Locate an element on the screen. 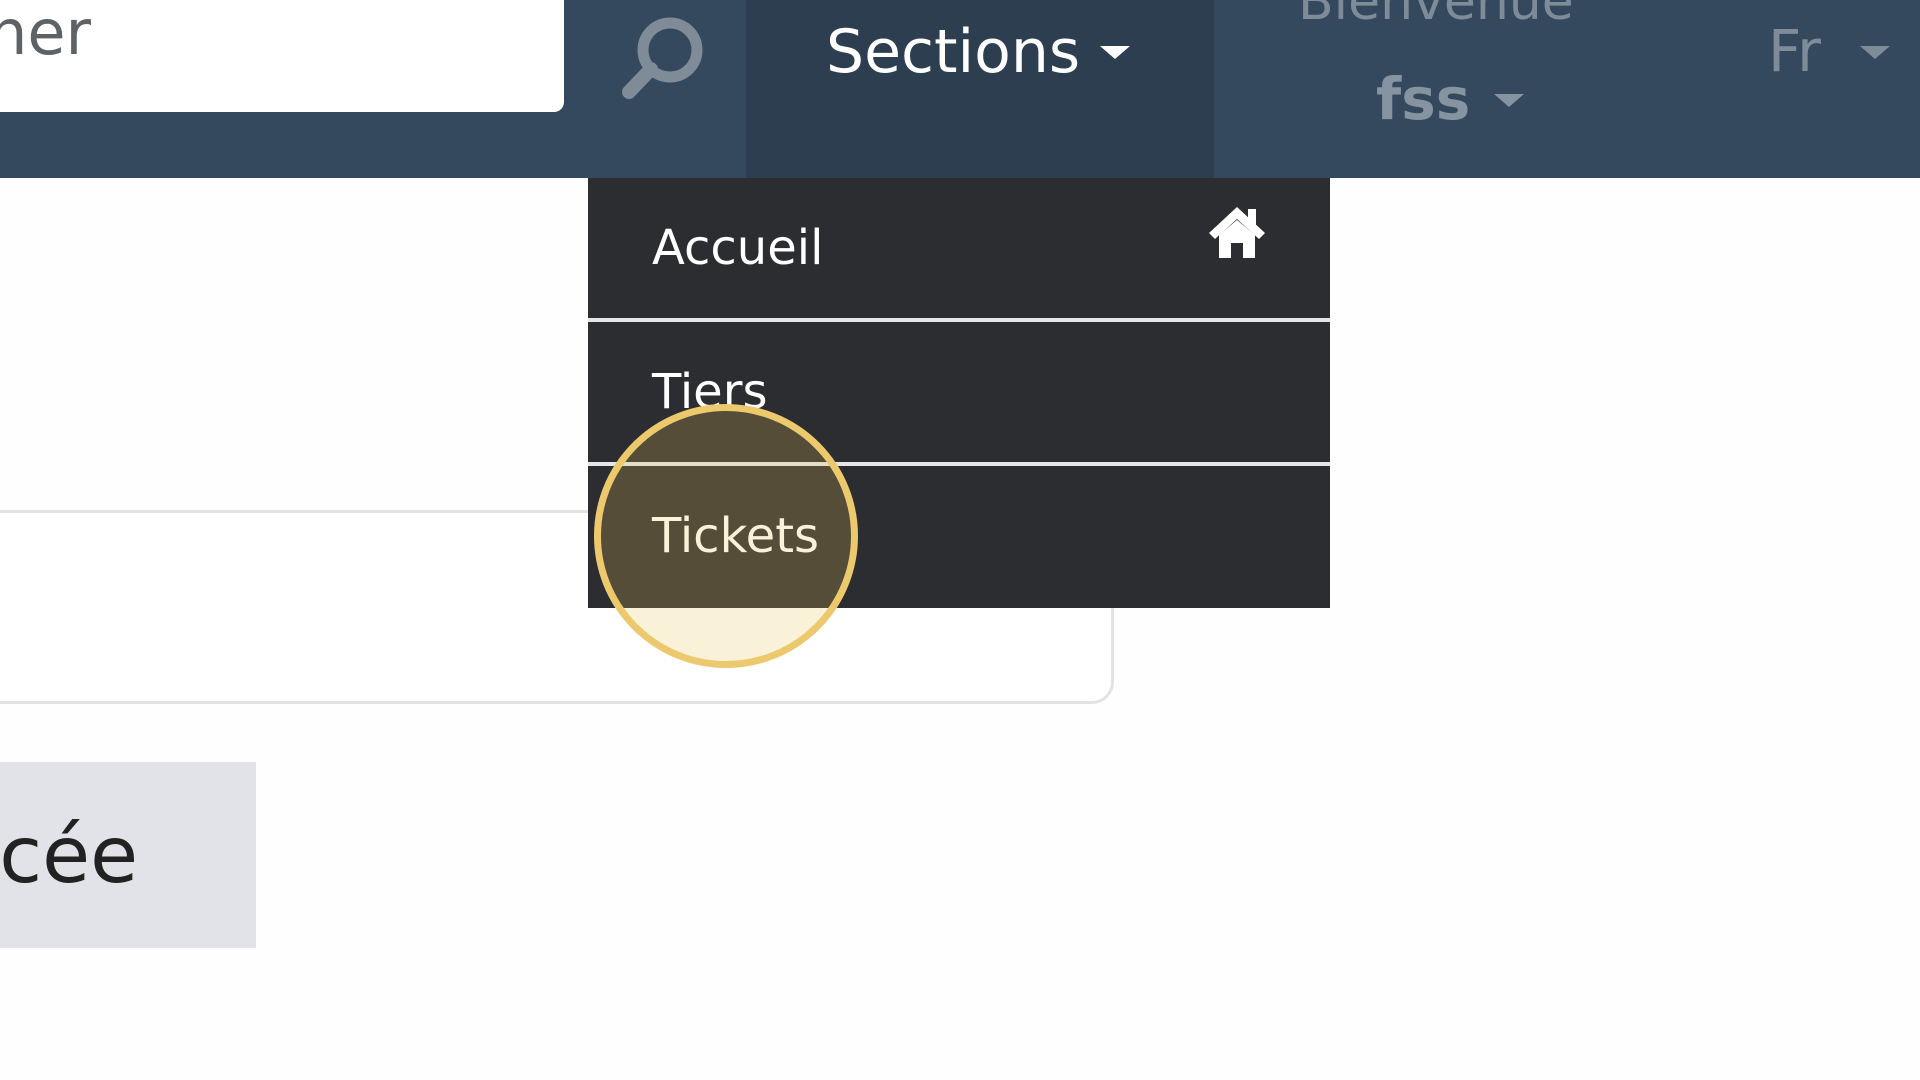 This screenshot has height=1080, width=1920. menu-item-label: Tiers is located at coordinates (710, 392).